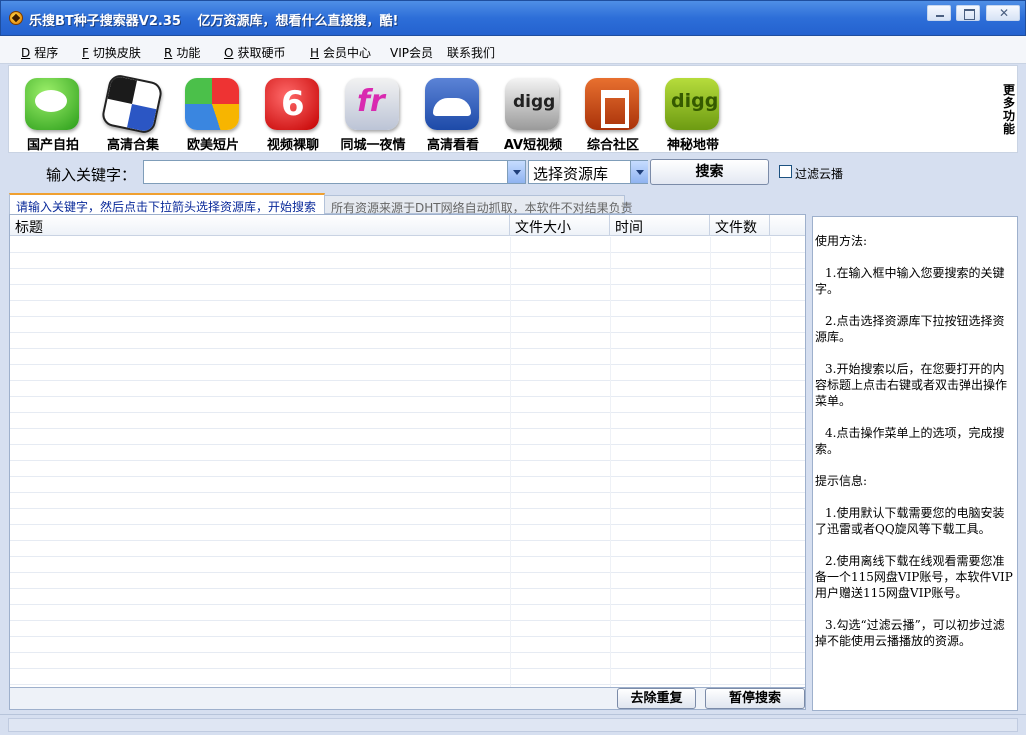 The width and height of the screenshot is (1026, 735). I want to click on menu-accelerator: R, so click(168, 53).